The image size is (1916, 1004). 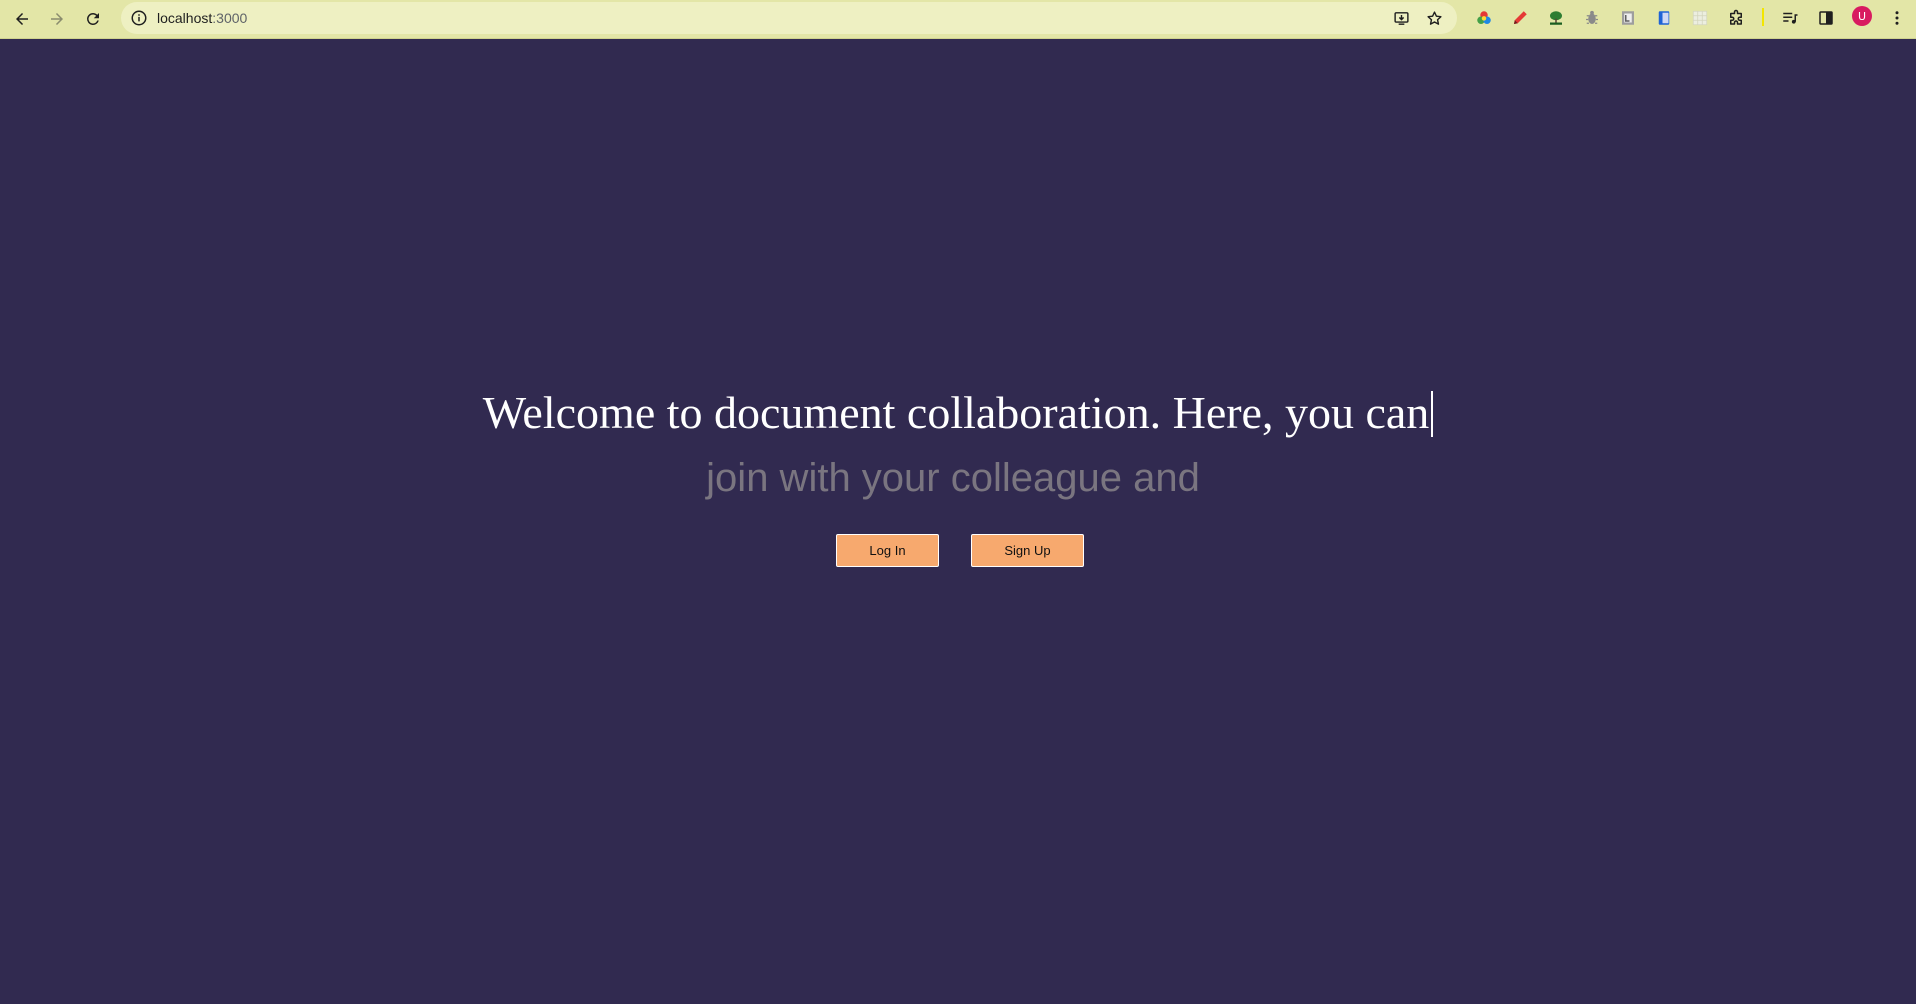 What do you see at coordinates (1027, 550) in the screenshot?
I see `signup-button: Sign Up` at bounding box center [1027, 550].